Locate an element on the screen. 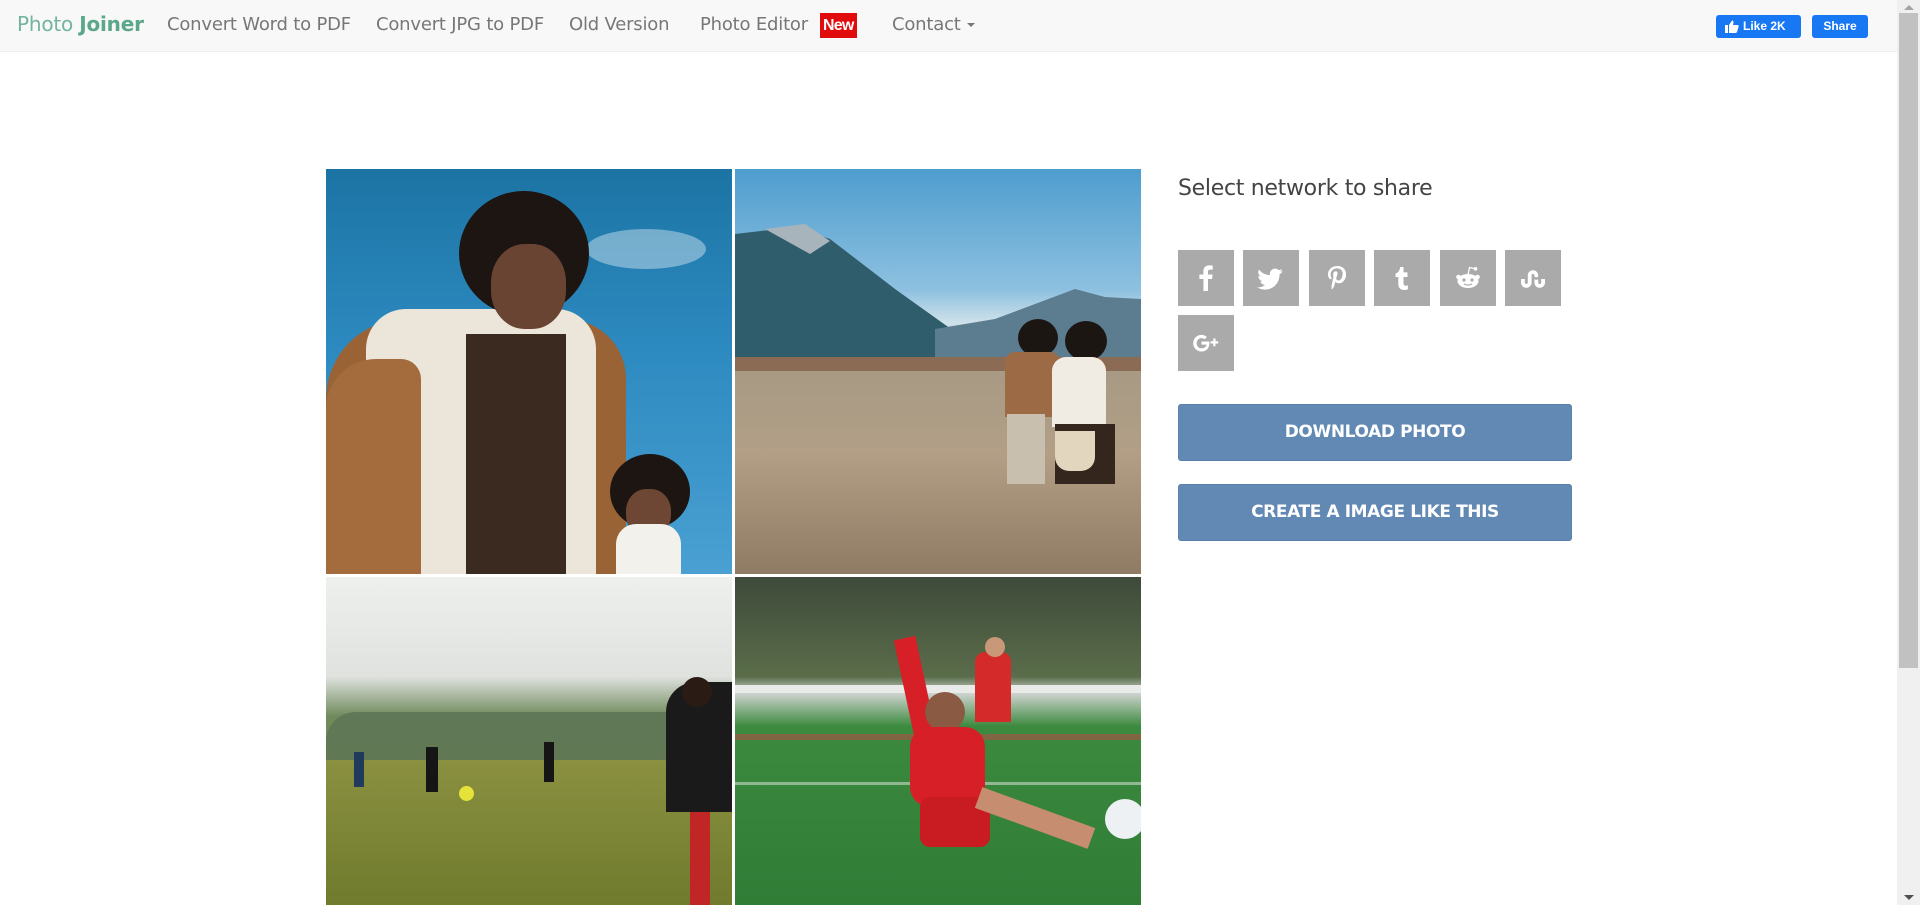  tumblr-icon is located at coordinates (1401, 278).